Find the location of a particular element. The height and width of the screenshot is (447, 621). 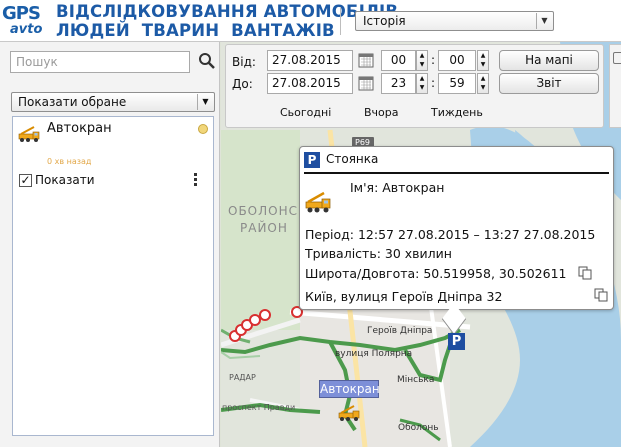

mode-select: Історія ▼ is located at coordinates (454, 21).